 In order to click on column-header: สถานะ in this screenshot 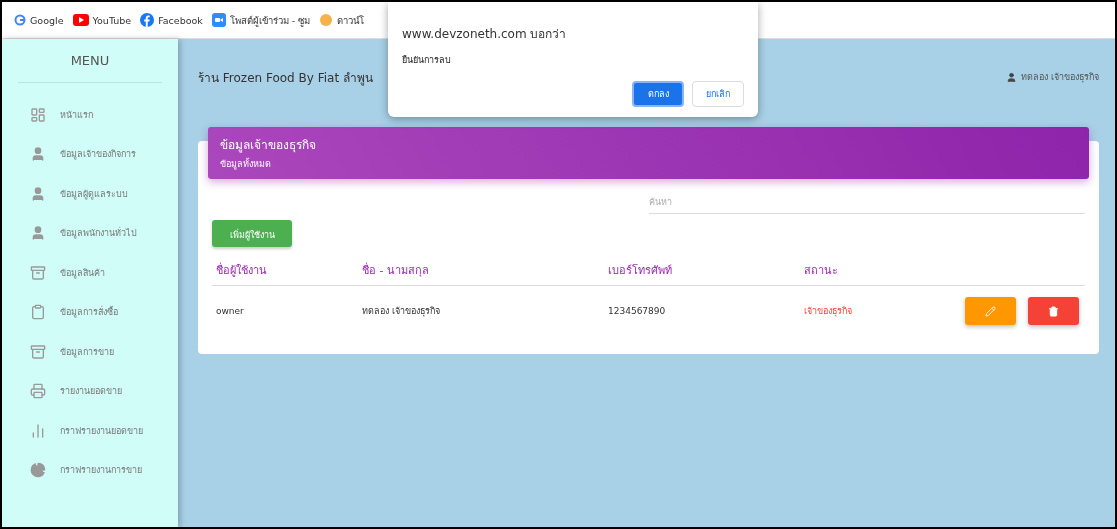, I will do `click(875, 271)`.